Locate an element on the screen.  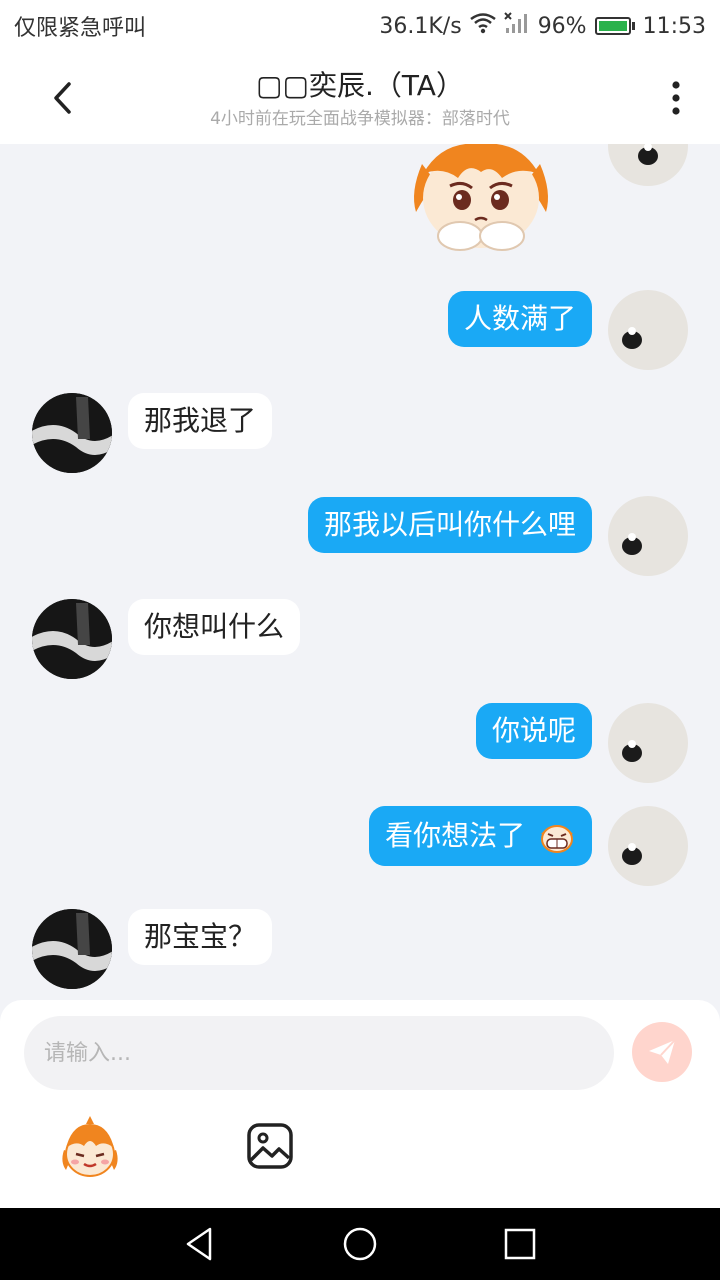
triangle-back-icon is located at coordinates (199, 1244).